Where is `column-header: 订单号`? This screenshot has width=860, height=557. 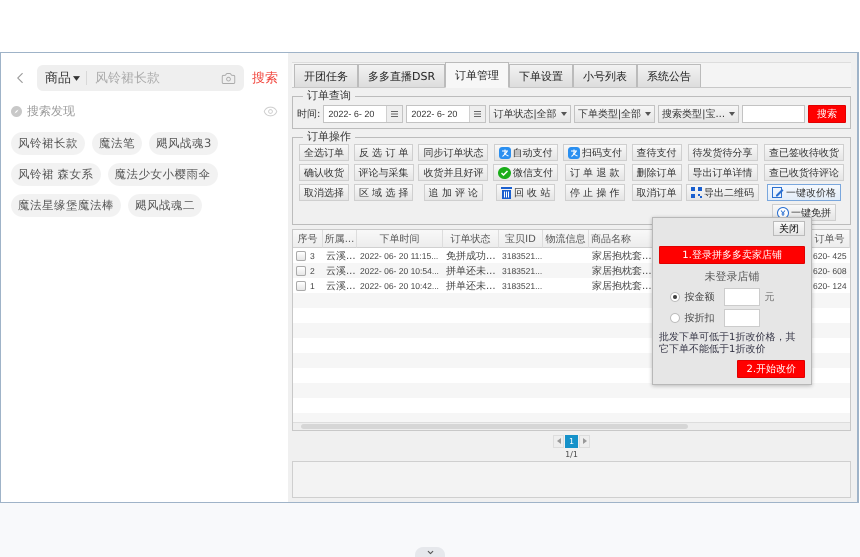
column-header: 订单号 is located at coordinates (830, 239).